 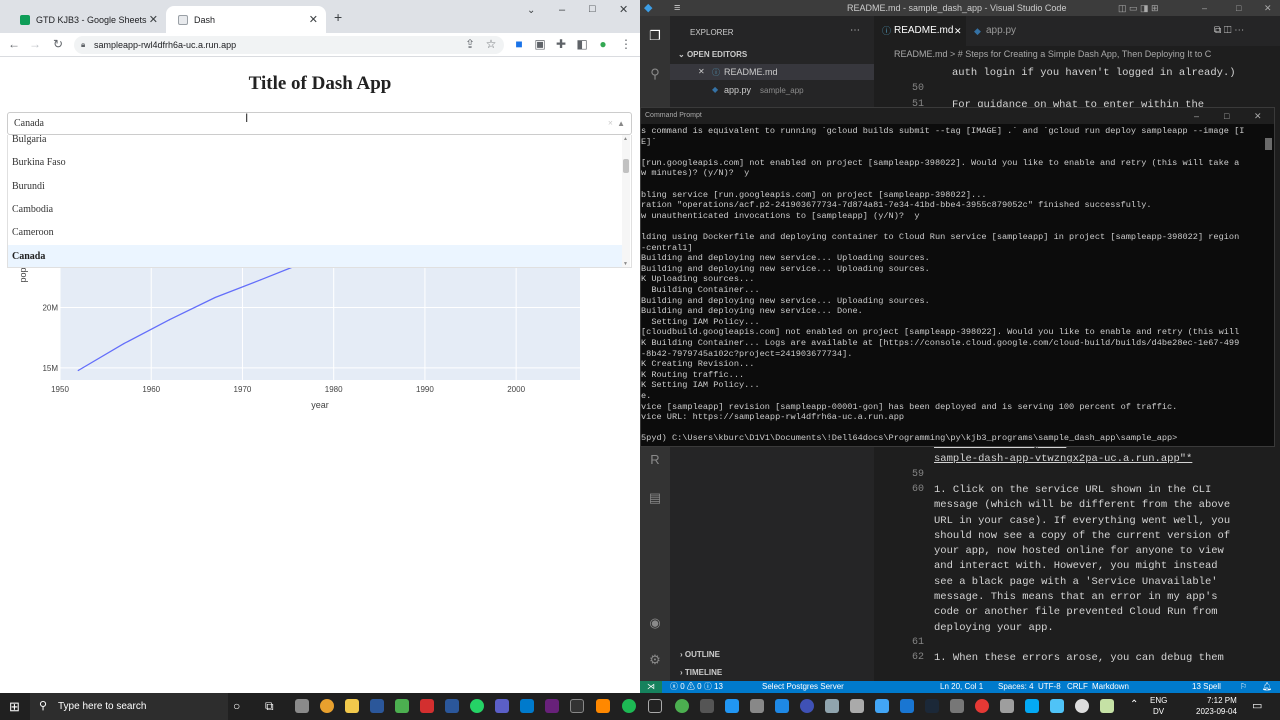 What do you see at coordinates (610, 123) in the screenshot?
I see `clear-icon: ×` at bounding box center [610, 123].